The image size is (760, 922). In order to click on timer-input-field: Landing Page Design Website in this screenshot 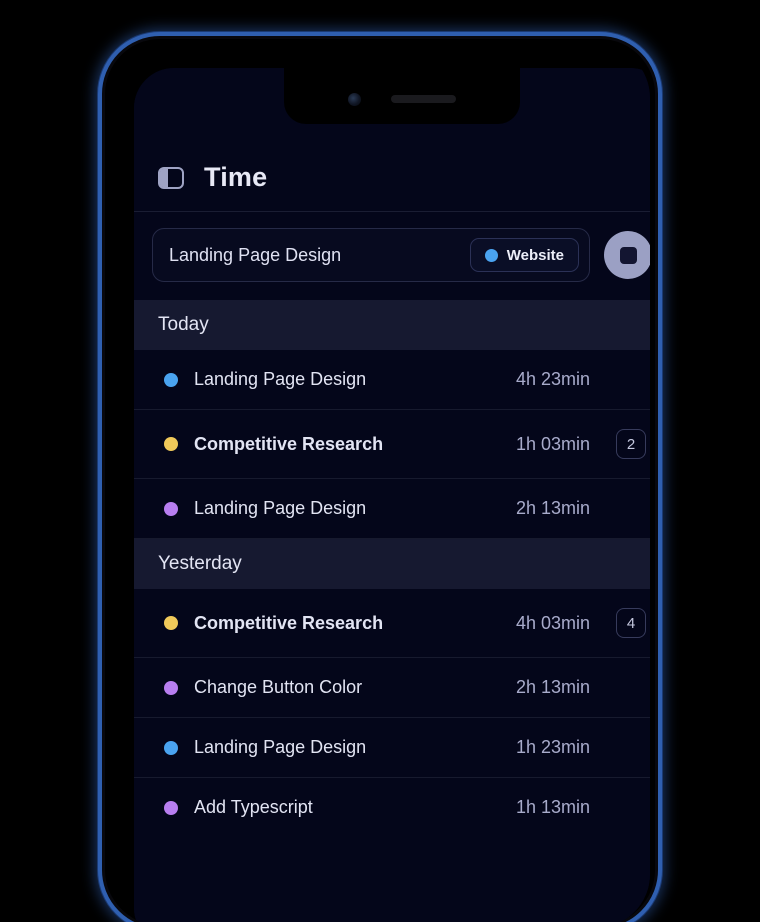, I will do `click(371, 255)`.